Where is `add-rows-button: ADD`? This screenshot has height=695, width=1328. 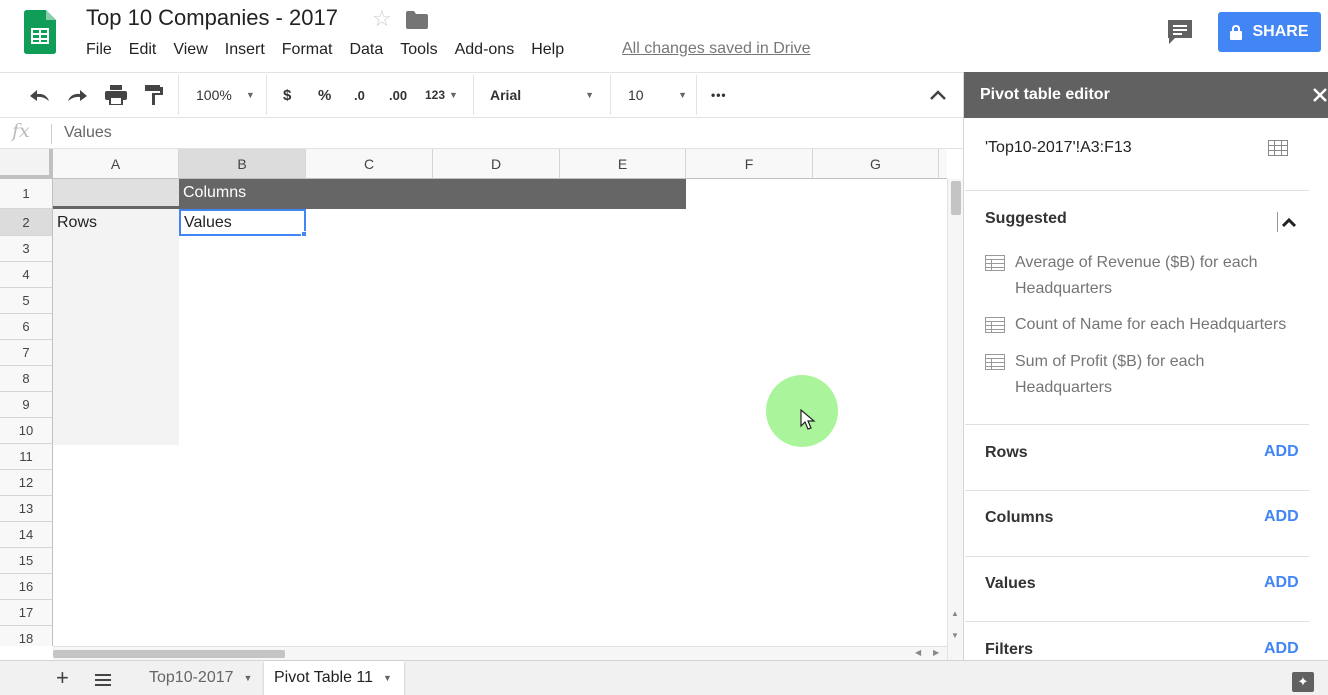 add-rows-button: ADD is located at coordinates (1281, 452).